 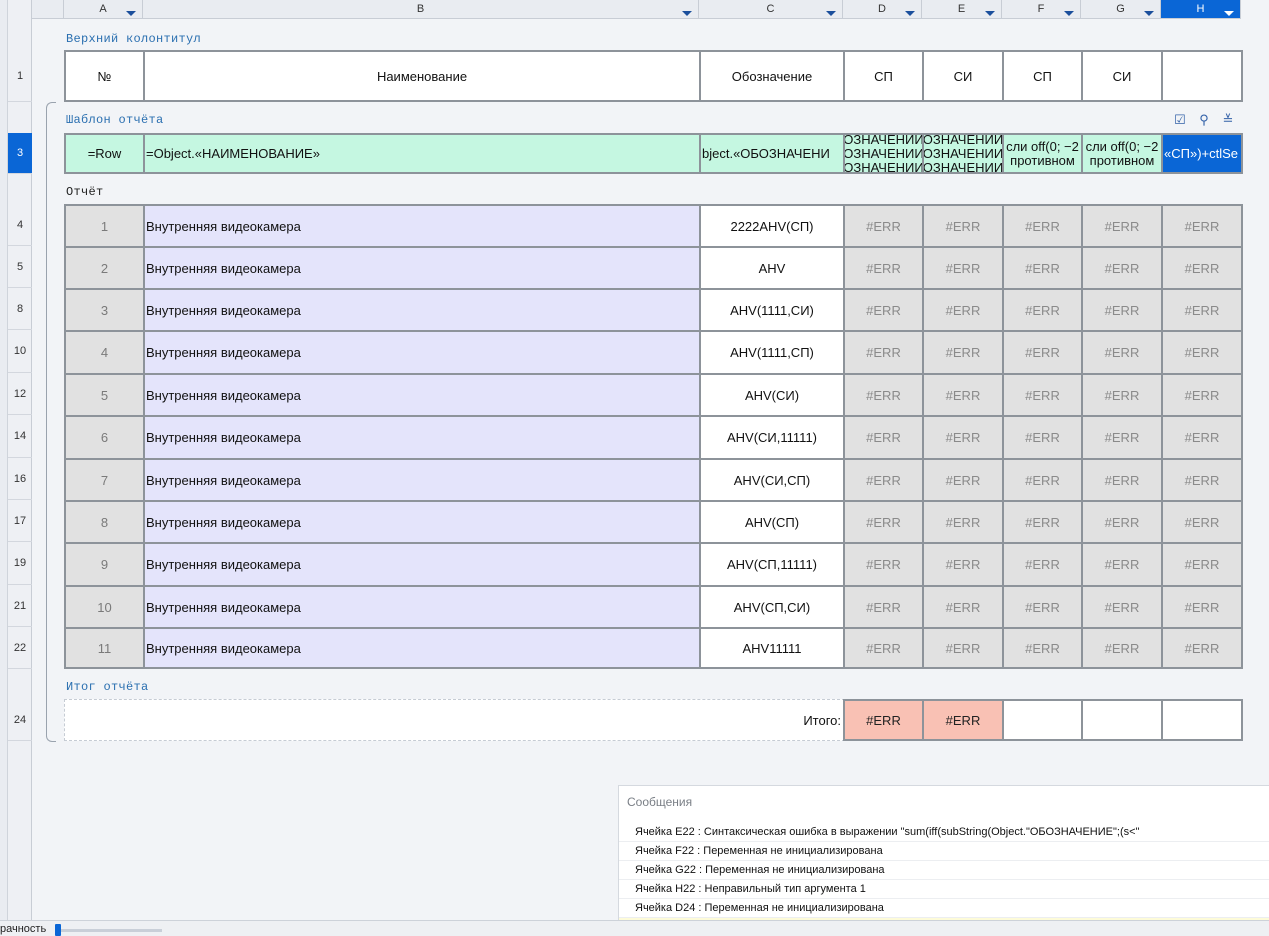 I want to click on row-header-1: 1, so click(x=20, y=76).